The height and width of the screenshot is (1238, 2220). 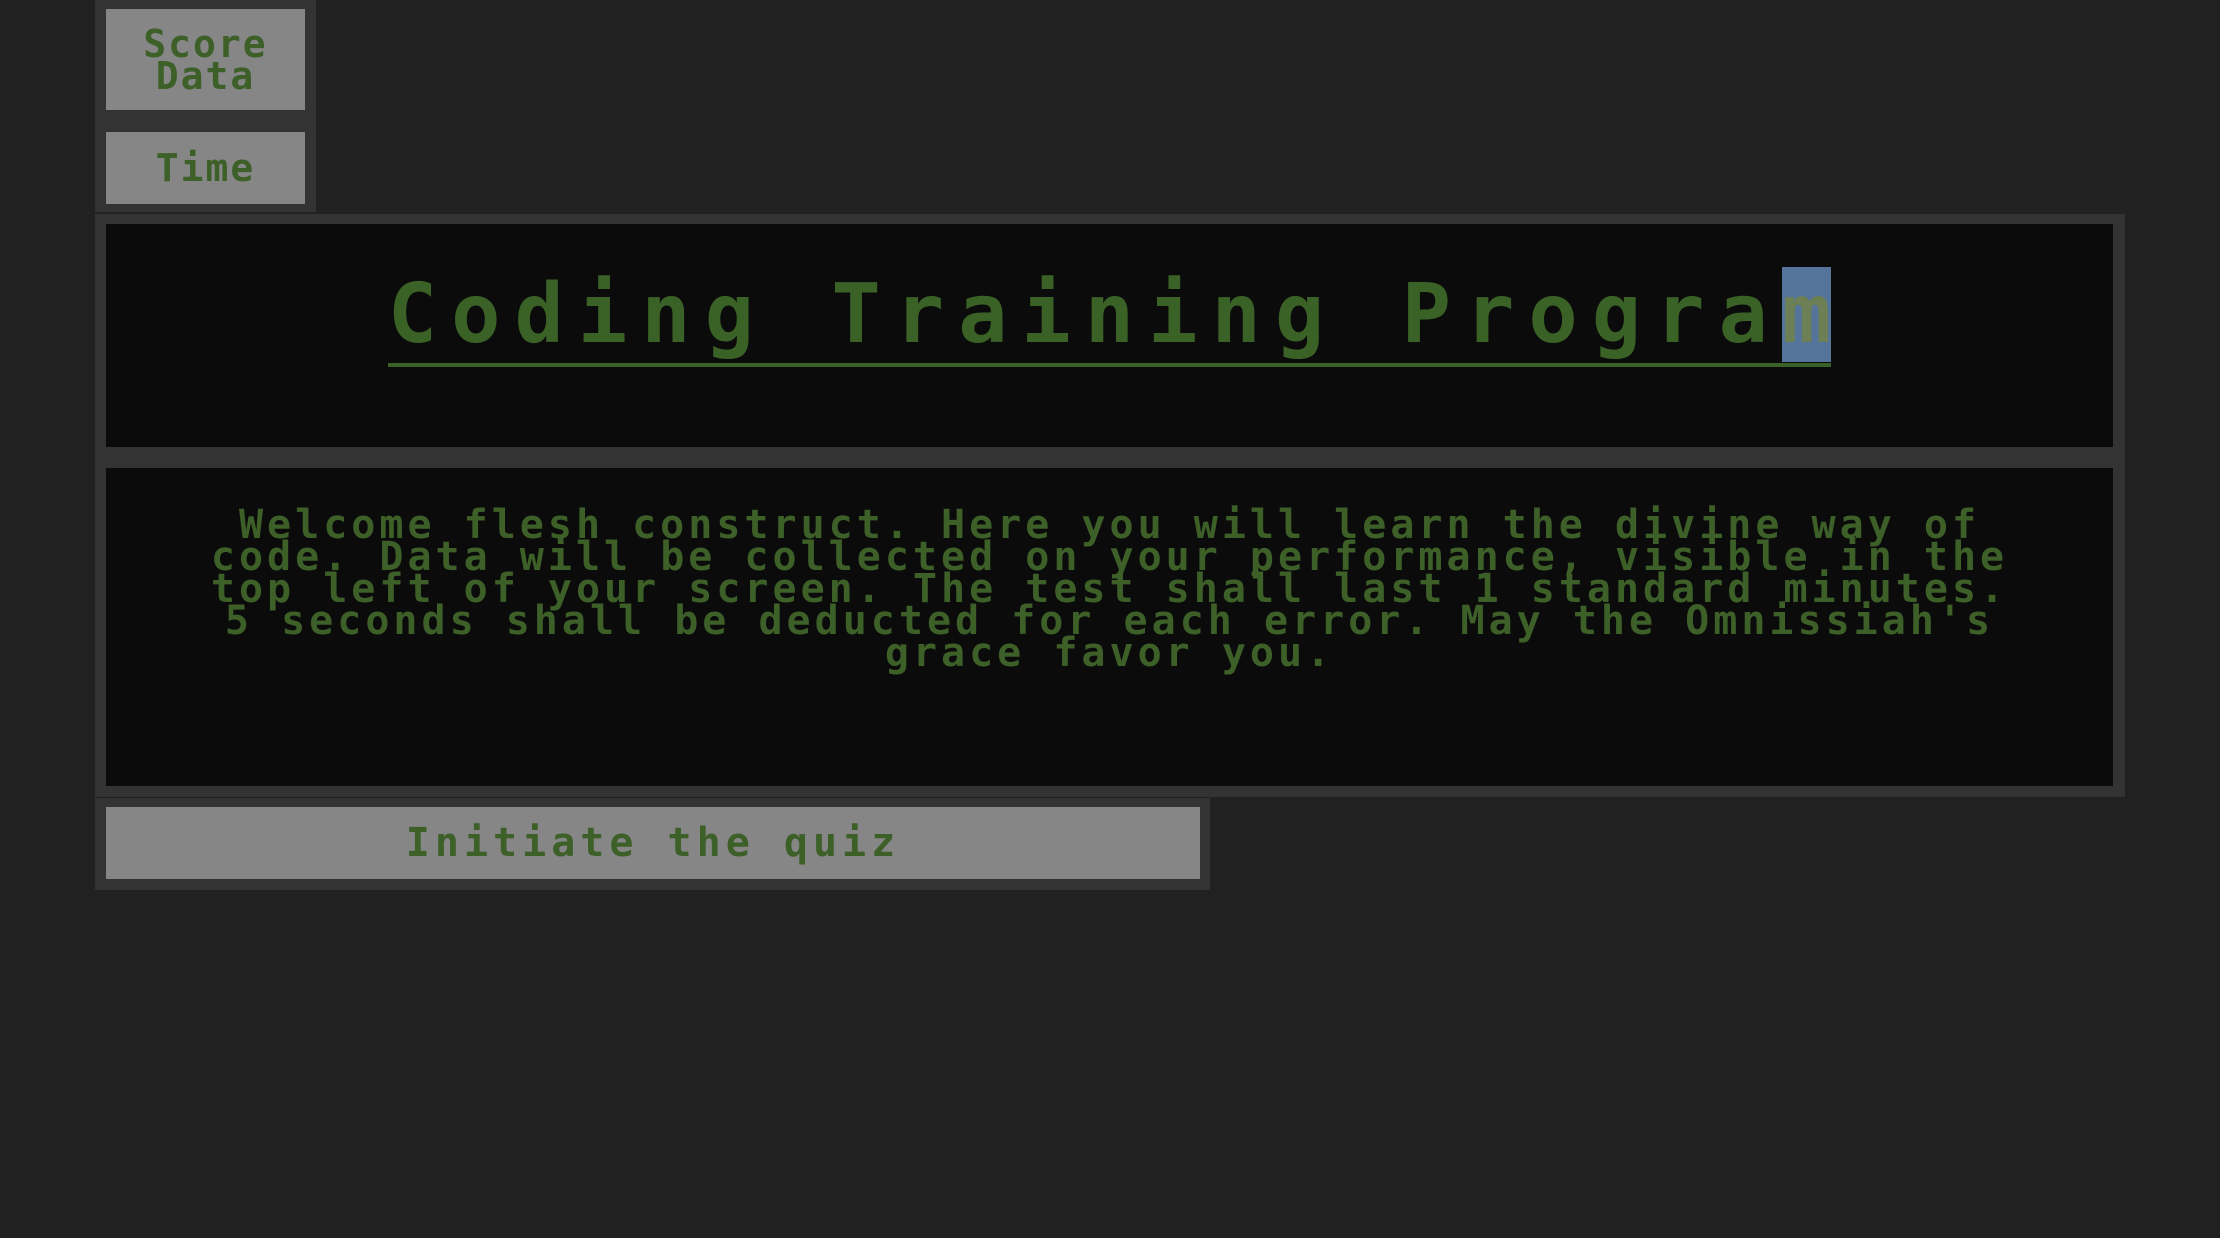 I want to click on score-data-label: Score Data, so click(x=205, y=59).